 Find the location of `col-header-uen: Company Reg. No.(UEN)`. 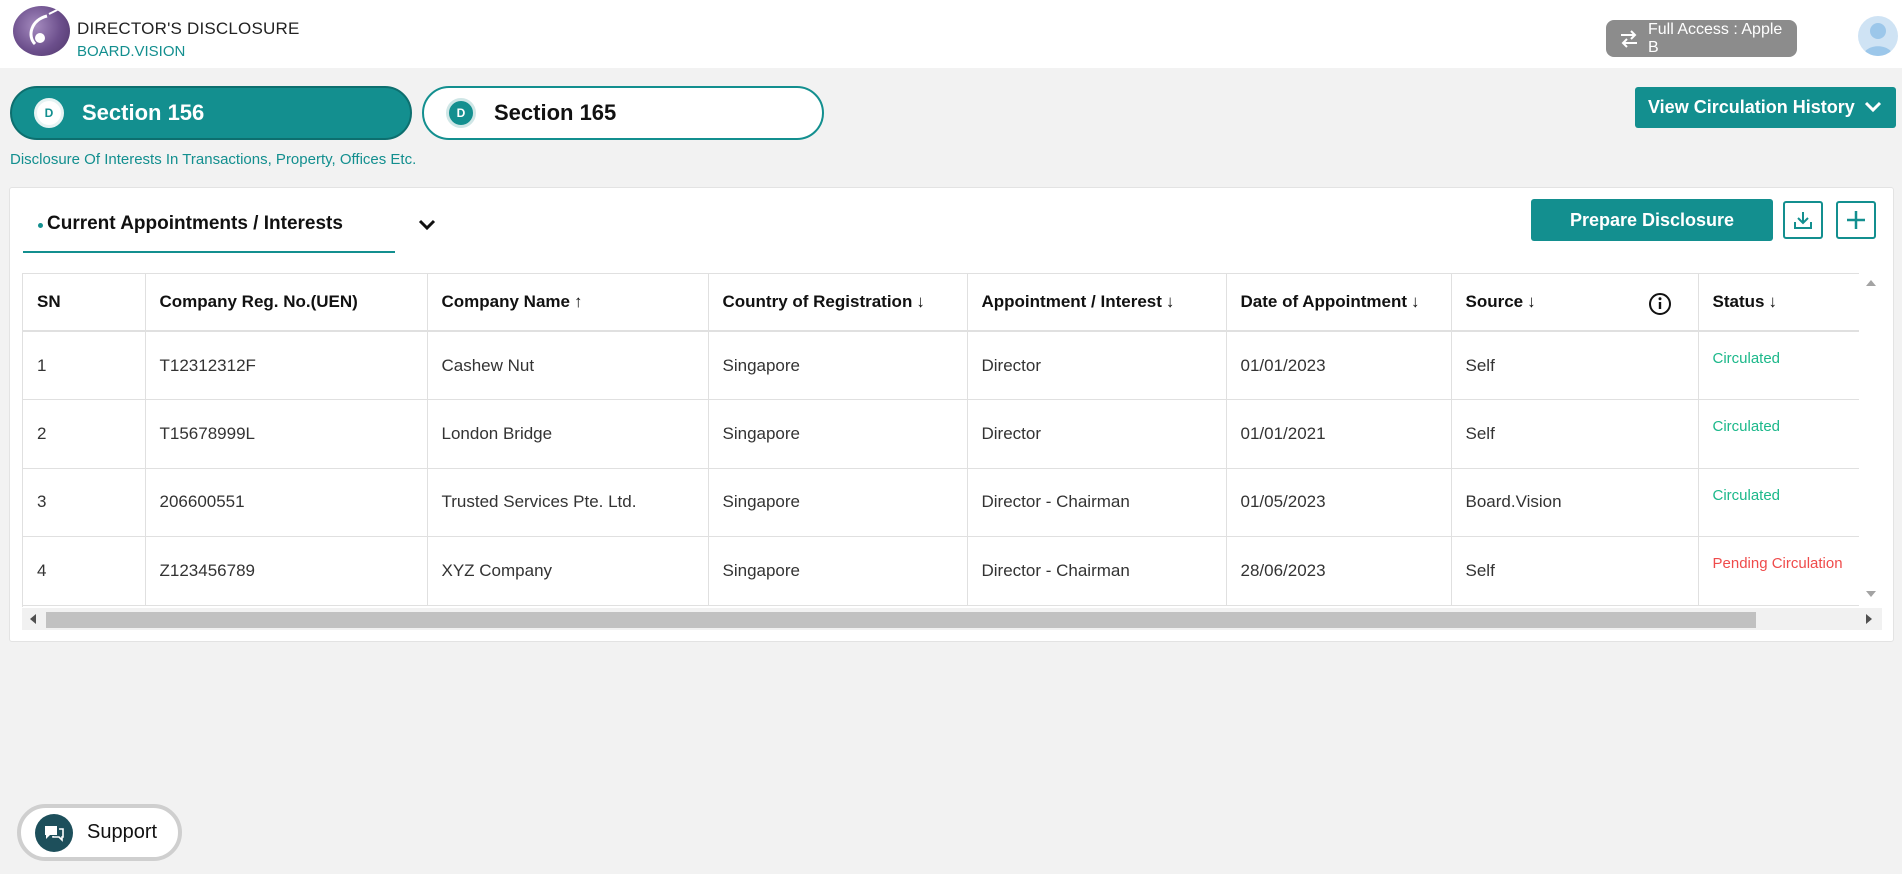

col-header-uen: Company Reg. No.(UEN) is located at coordinates (286, 303).